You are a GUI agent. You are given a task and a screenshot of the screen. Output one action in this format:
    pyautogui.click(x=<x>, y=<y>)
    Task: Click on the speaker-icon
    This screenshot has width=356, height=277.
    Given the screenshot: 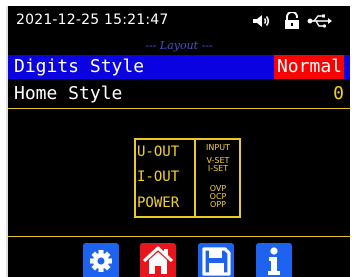 What is the action you would take?
    pyautogui.click(x=261, y=21)
    